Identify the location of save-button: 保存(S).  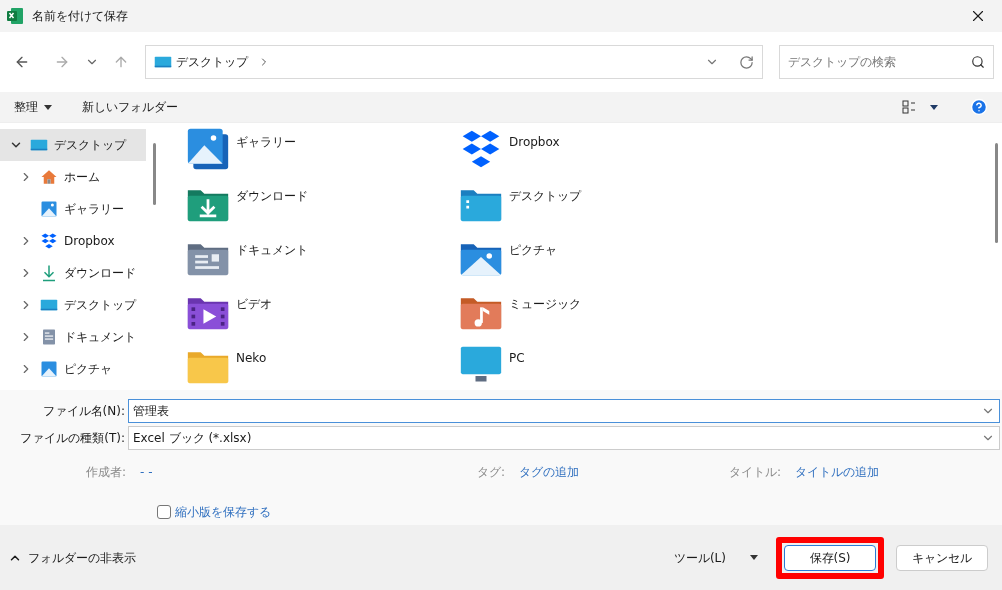
(830, 557).